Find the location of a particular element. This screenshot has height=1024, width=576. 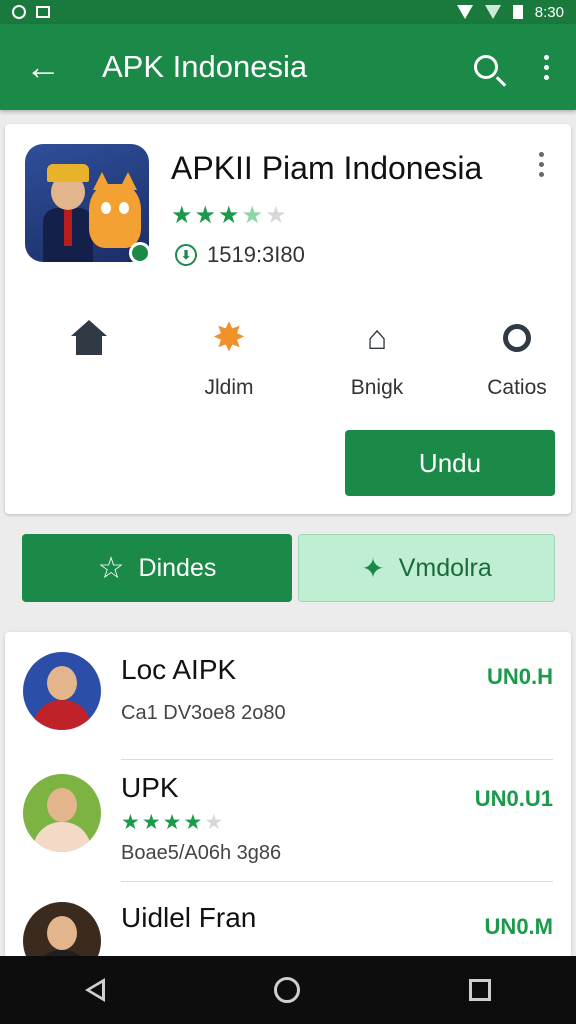

download-count: ⬇ 1519:3I80 is located at coordinates (240, 255).